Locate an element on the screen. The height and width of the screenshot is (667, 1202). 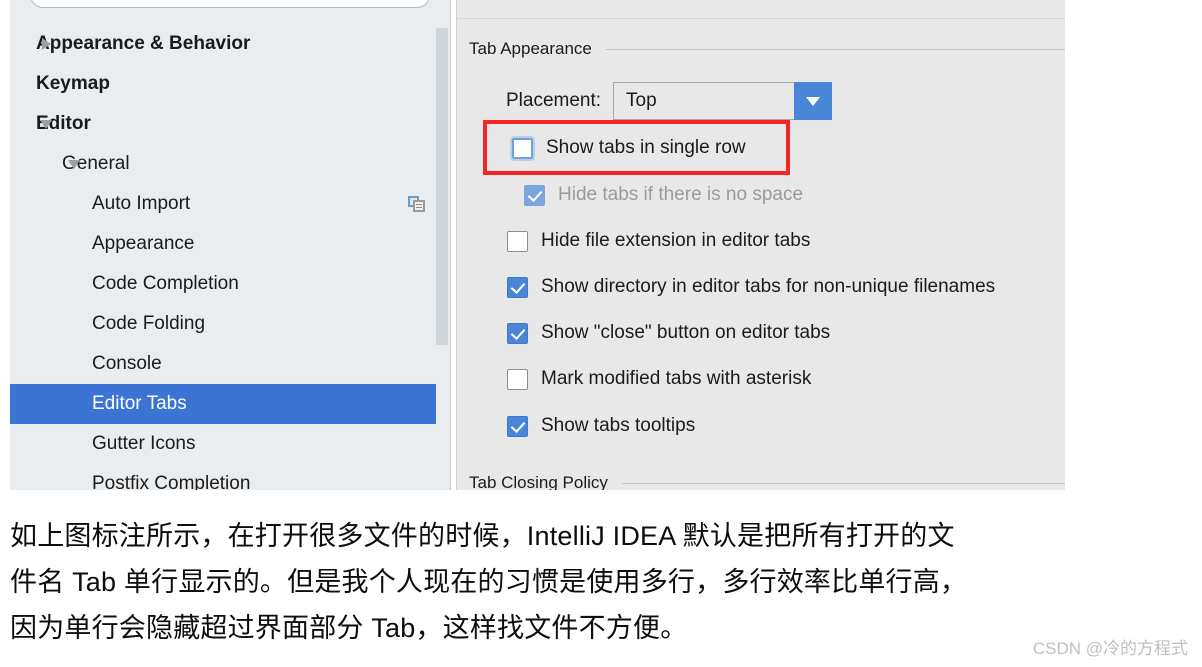
option-show-tabs-in-single-row: Show tabs in single row is located at coordinates (629, 148).